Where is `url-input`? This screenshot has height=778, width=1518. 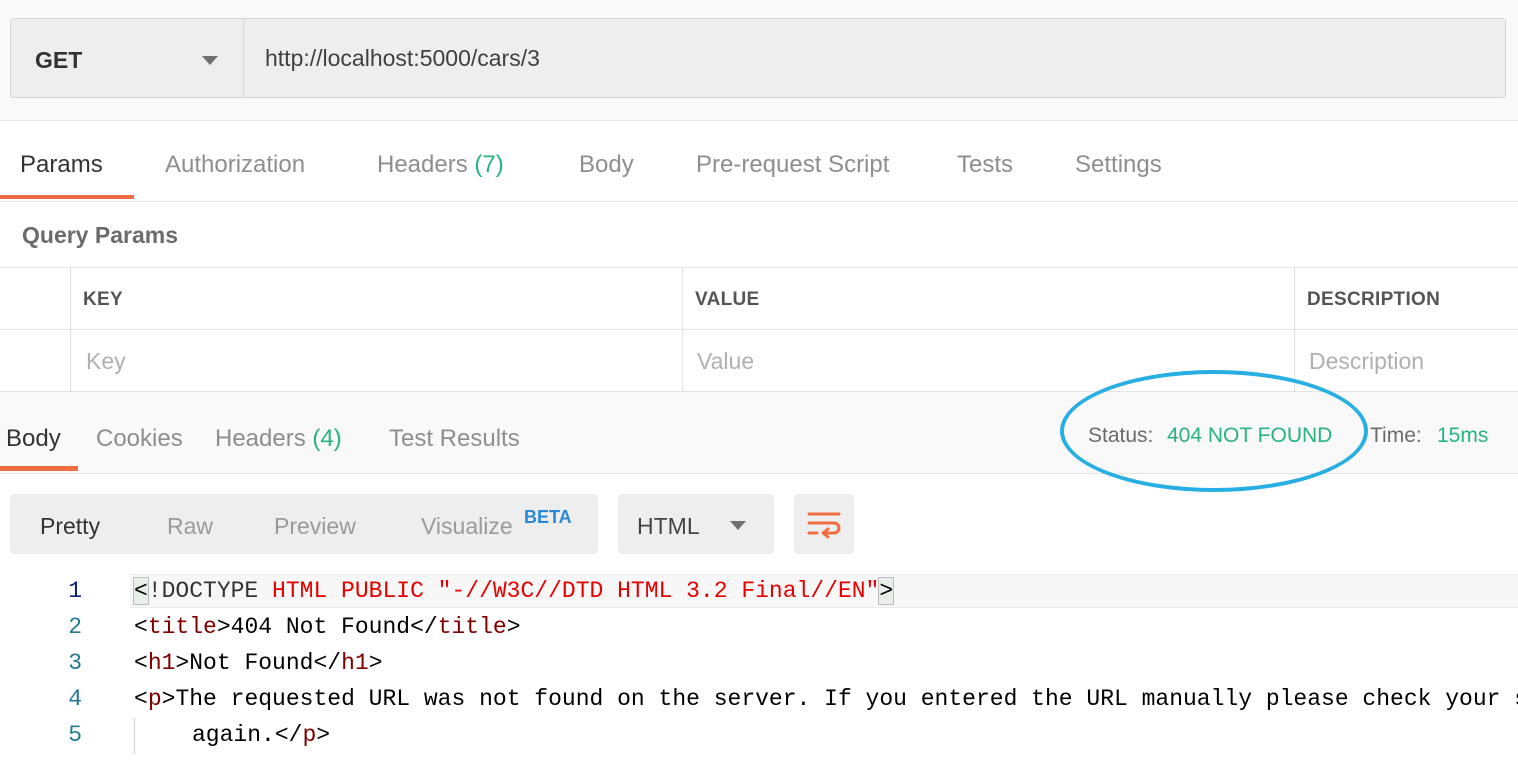 url-input is located at coordinates (874, 58).